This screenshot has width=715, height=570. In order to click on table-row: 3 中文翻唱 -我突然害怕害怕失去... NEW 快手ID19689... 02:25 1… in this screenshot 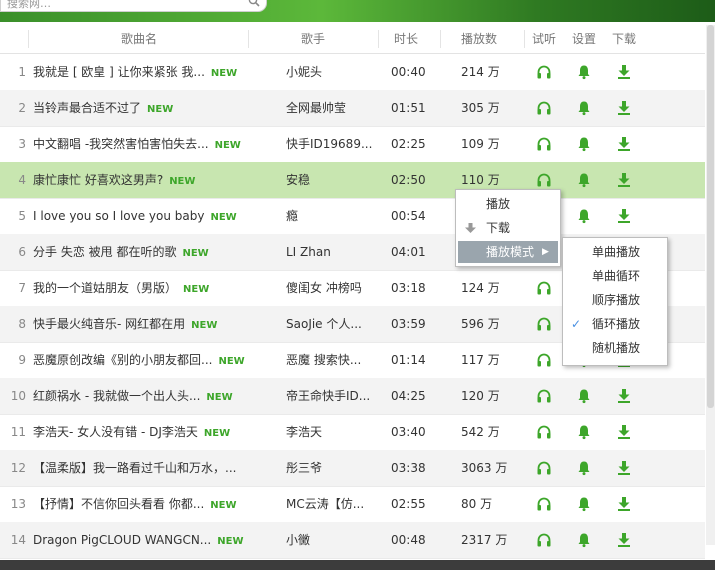, I will do `click(352, 144)`.